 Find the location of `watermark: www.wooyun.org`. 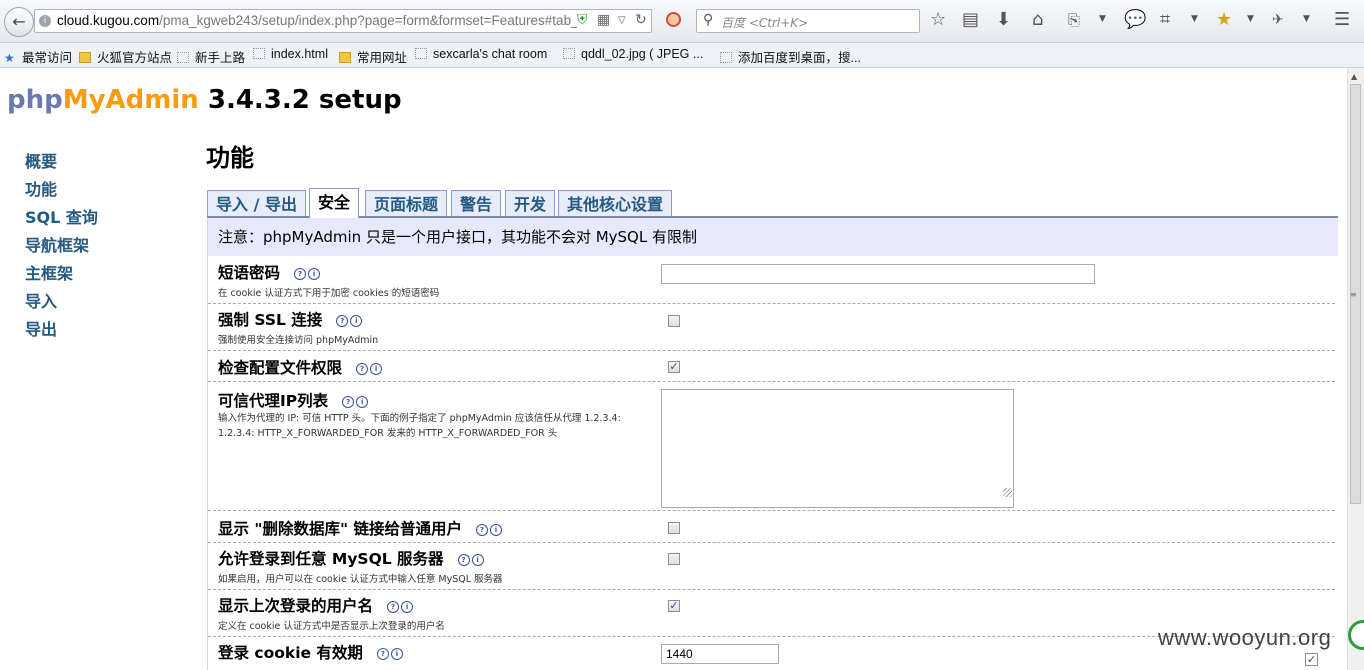

watermark: www.wooyun.org is located at coordinates (1245, 637).